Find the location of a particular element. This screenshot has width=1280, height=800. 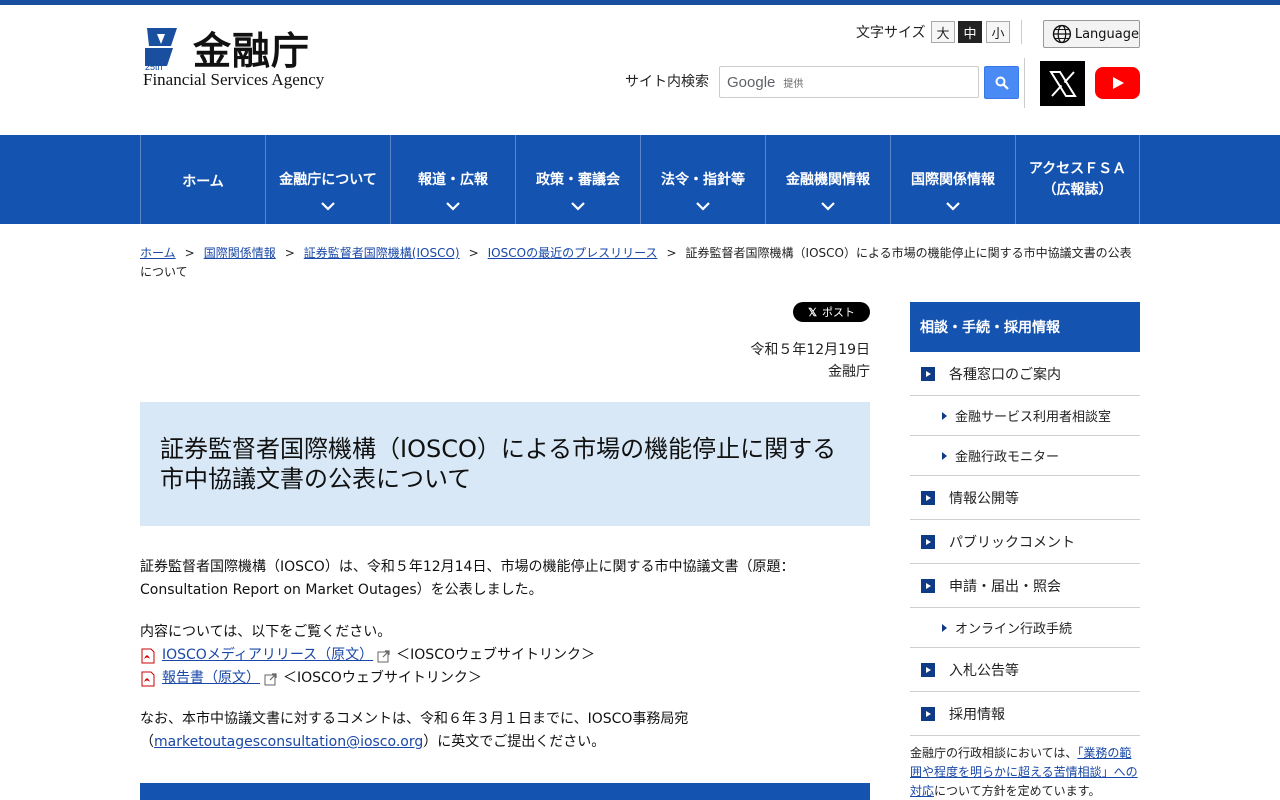

sidebar-item-label: 採用情報 is located at coordinates (977, 714).